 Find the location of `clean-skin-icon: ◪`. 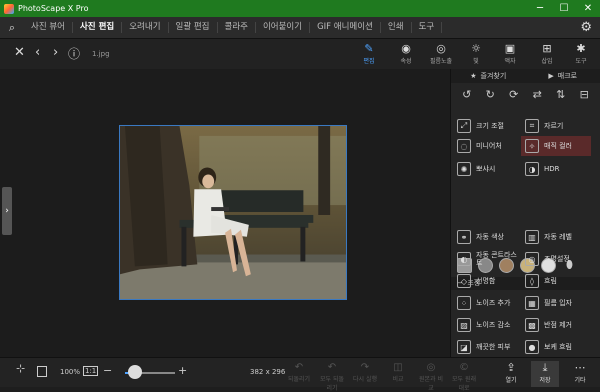

clean-skin-icon: ◪ is located at coordinates (464, 347).